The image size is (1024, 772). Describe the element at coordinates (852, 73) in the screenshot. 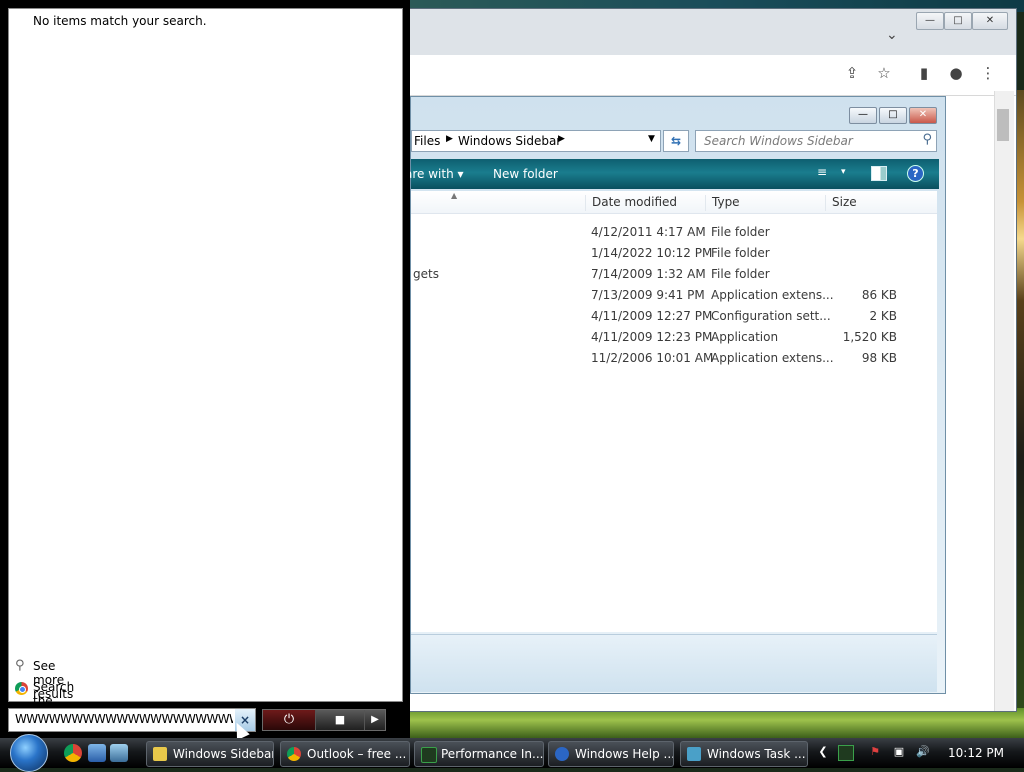

I see `share-icon: ⇪` at that location.